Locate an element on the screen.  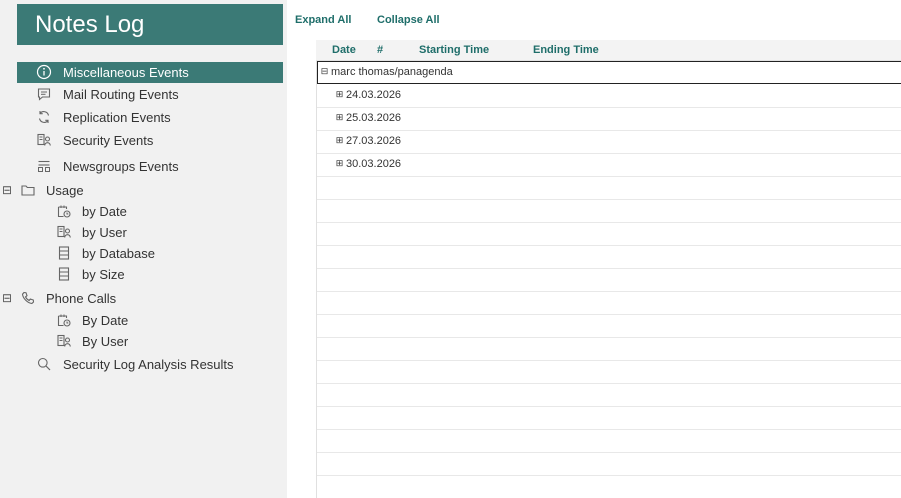
sidebar-item-phone-calls: ⊟ Phone Calls is located at coordinates (143, 298).